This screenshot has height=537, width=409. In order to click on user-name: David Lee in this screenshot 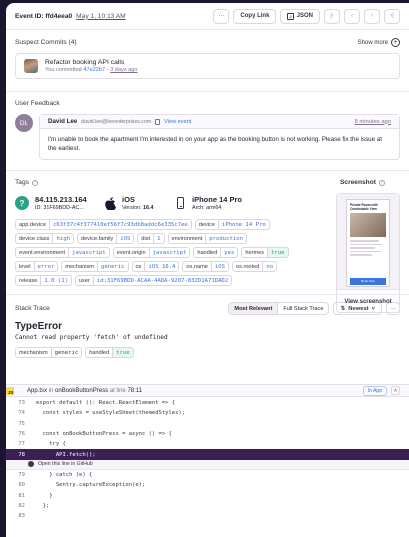, I will do `click(63, 121)`.